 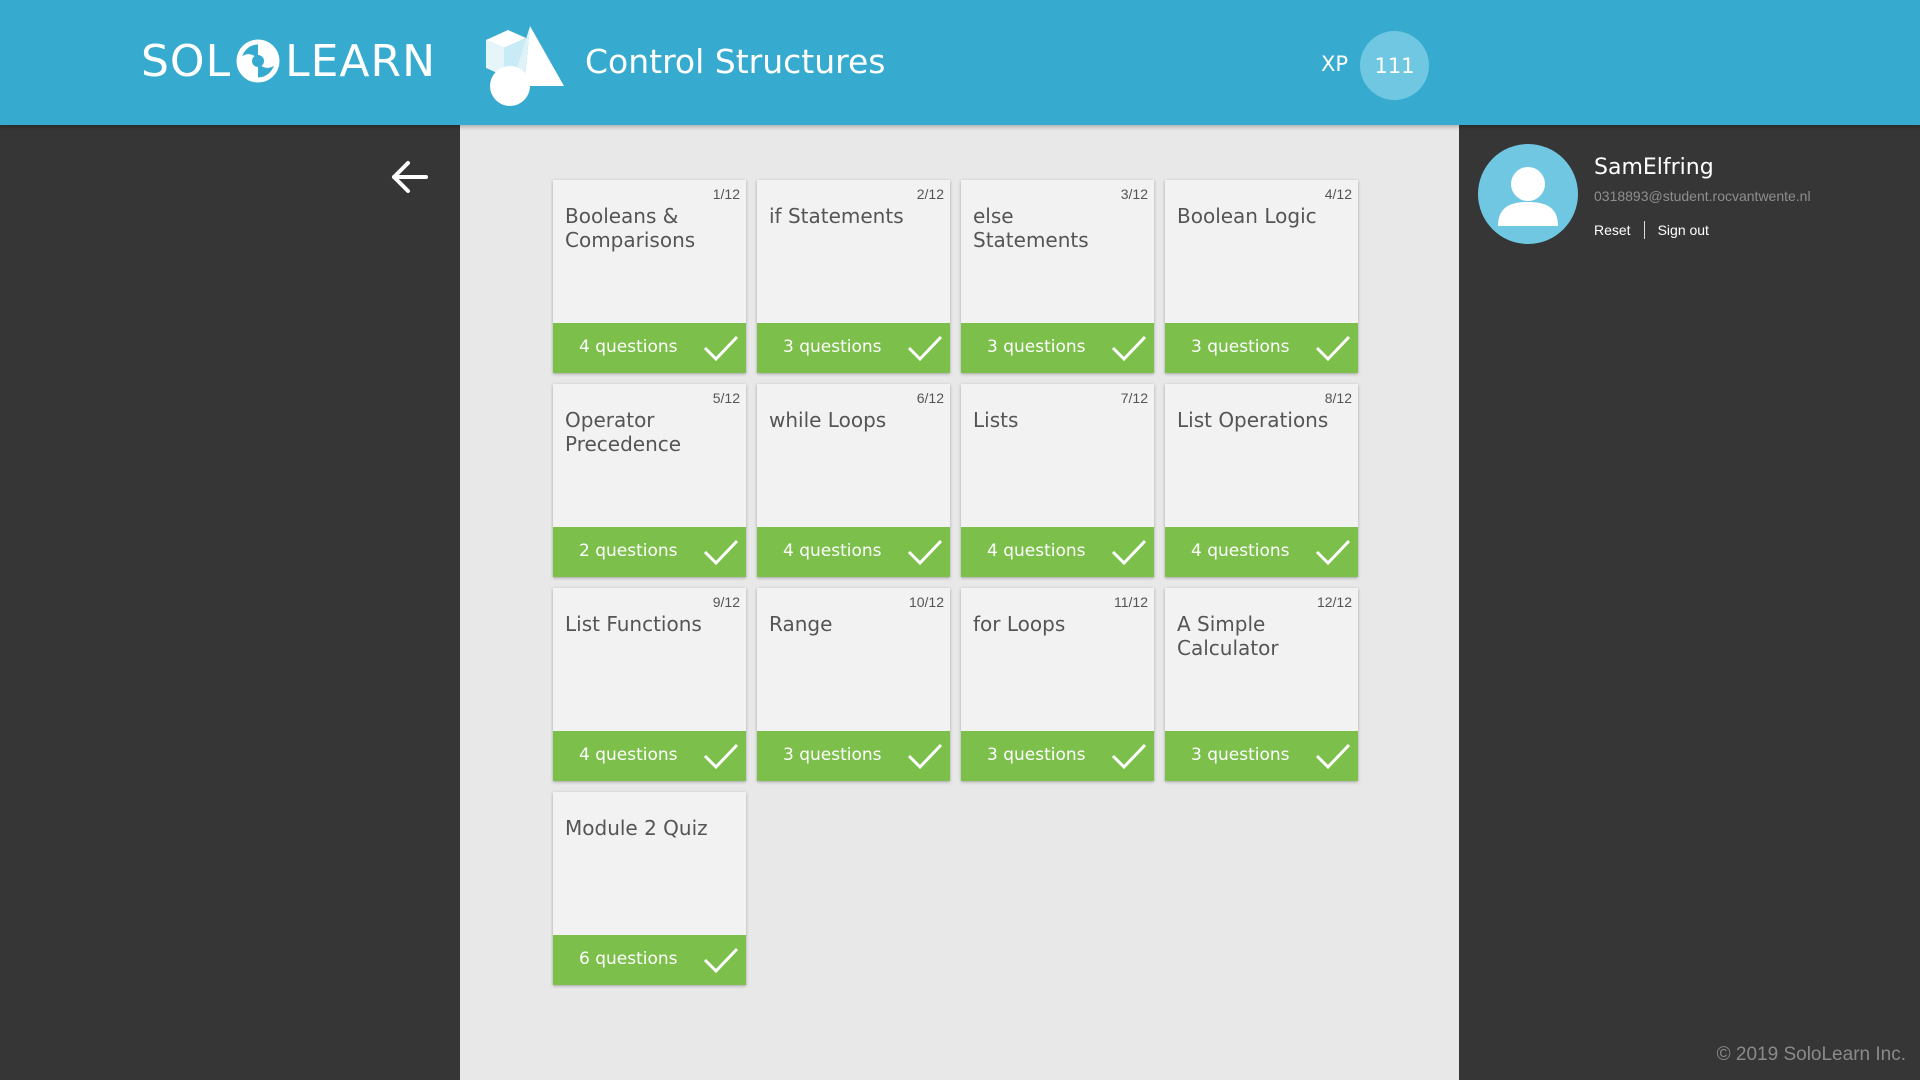 What do you see at coordinates (649, 480) in the screenshot?
I see `lesson-card: 5/12 Operator Precedence 2 questions` at bounding box center [649, 480].